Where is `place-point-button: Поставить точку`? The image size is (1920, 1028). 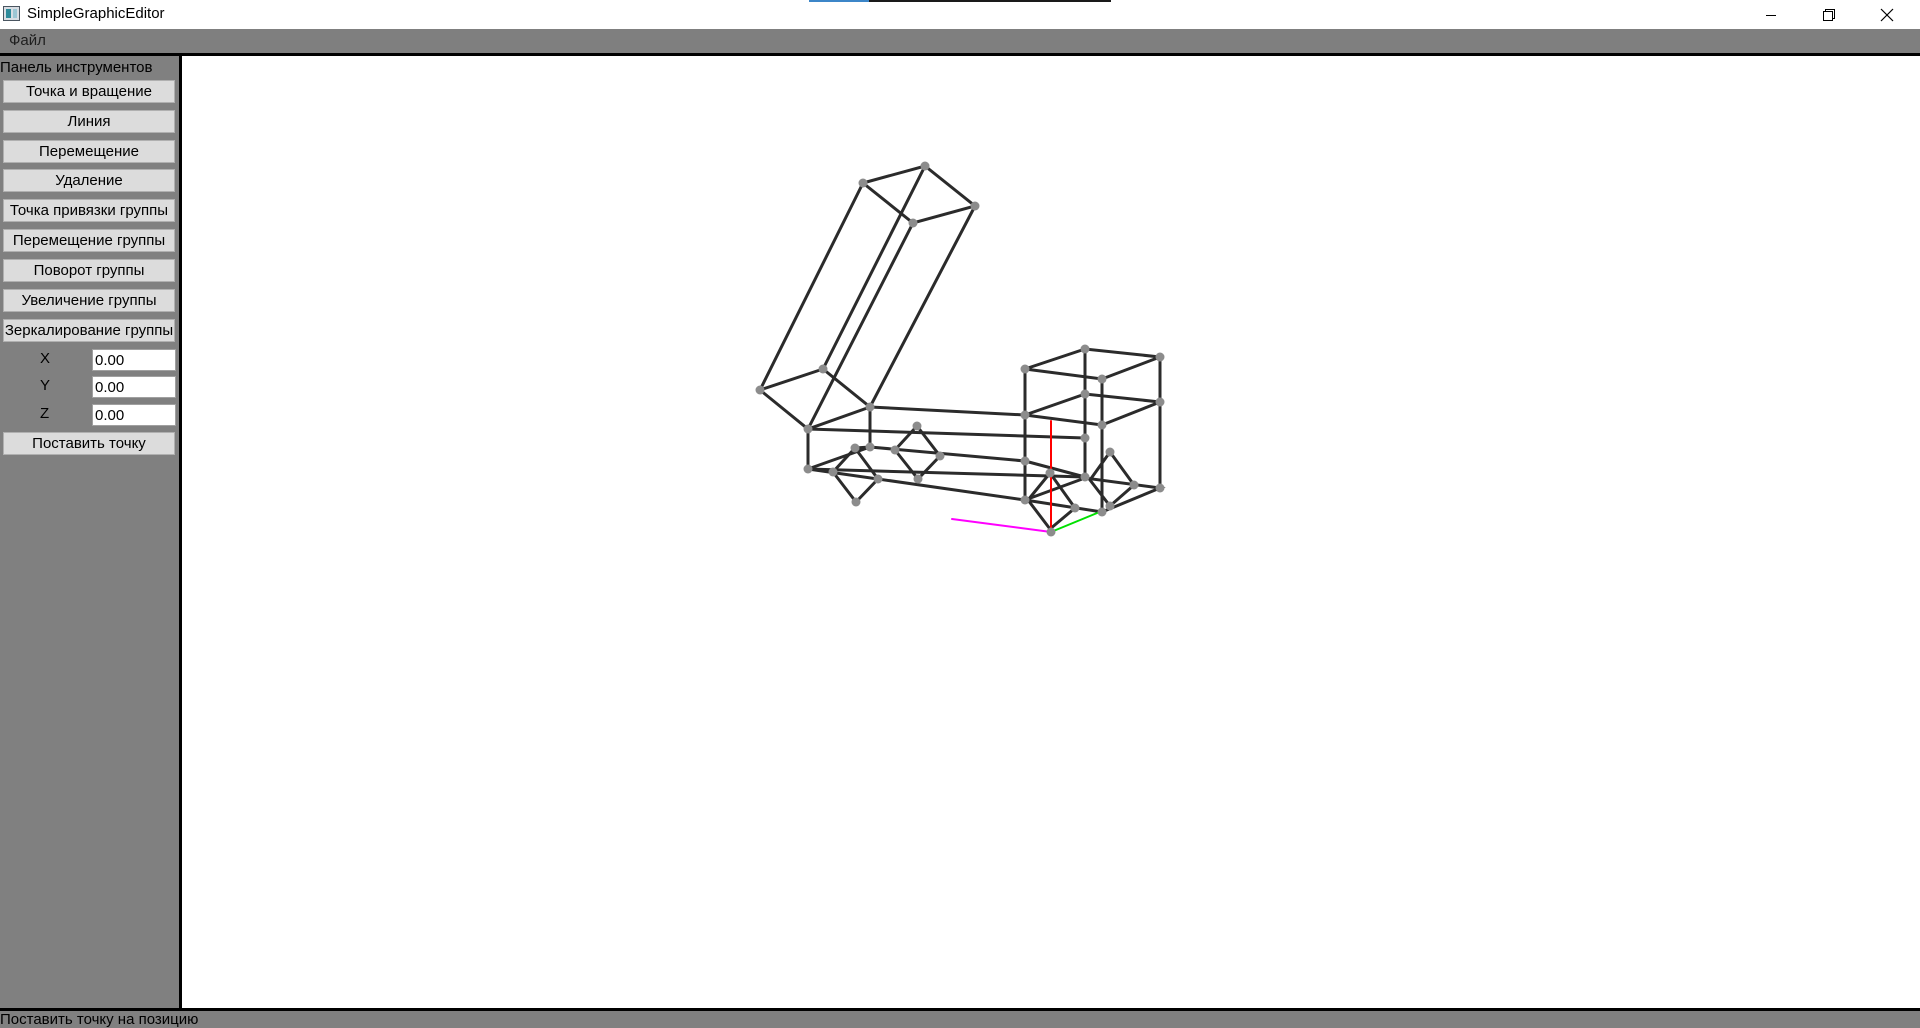 place-point-button: Поставить точку is located at coordinates (89, 443).